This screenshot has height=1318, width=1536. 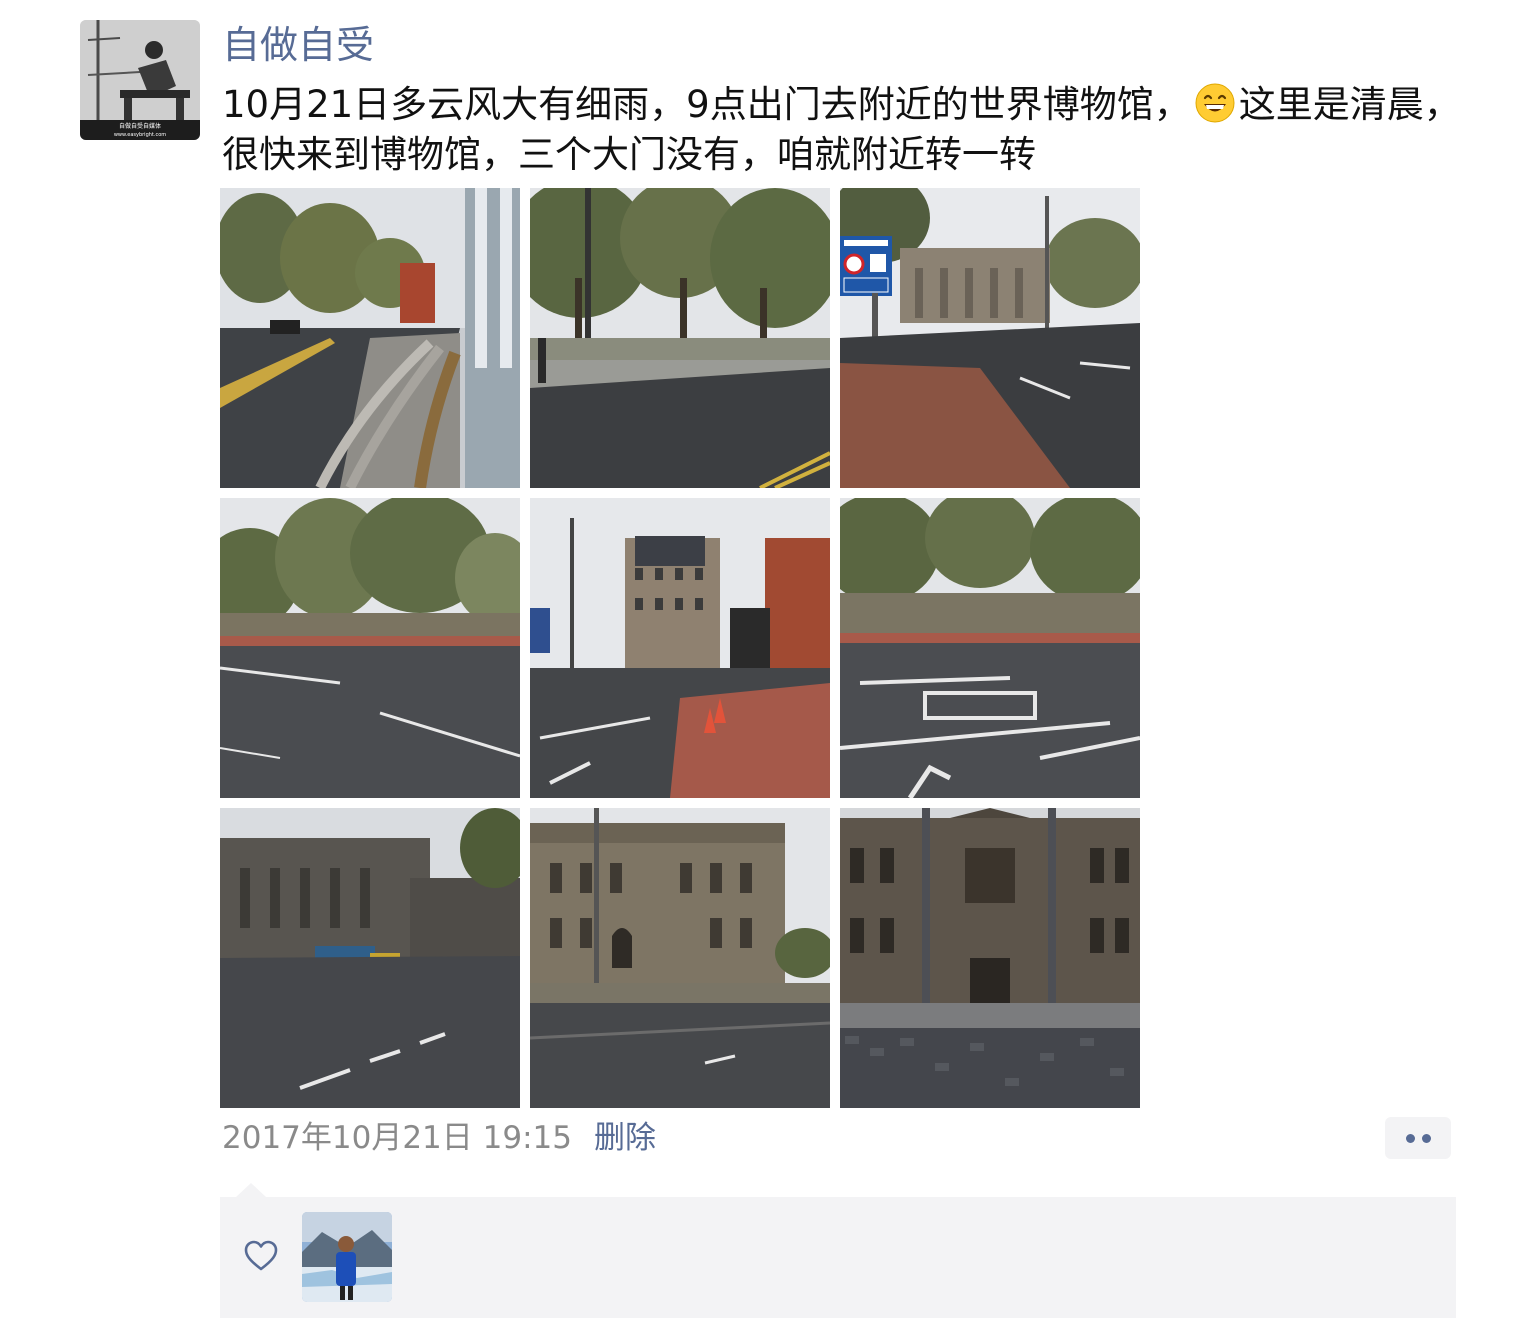 I want to click on post-text-part1: 10月21日多云风大有细雨，9点出门去附近的世界博物馆，, so click(x=706, y=104).